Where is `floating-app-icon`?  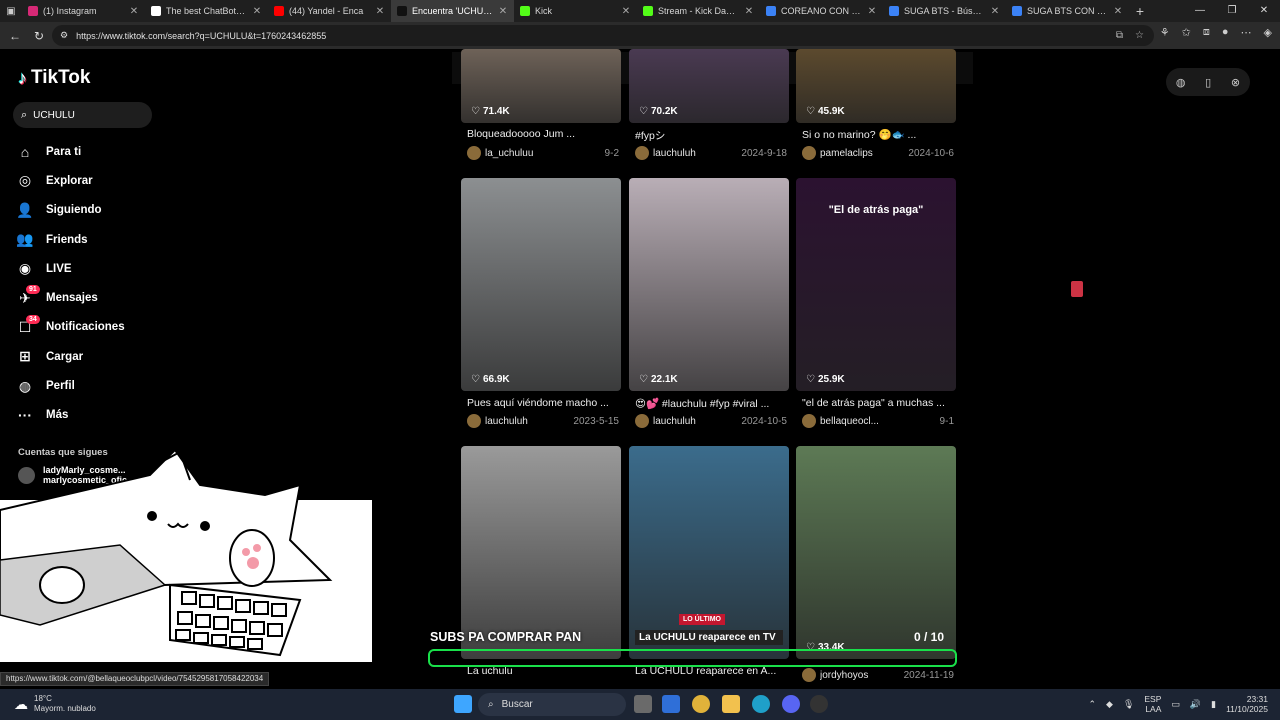
floating-app-icon is located at coordinates (1077, 289).